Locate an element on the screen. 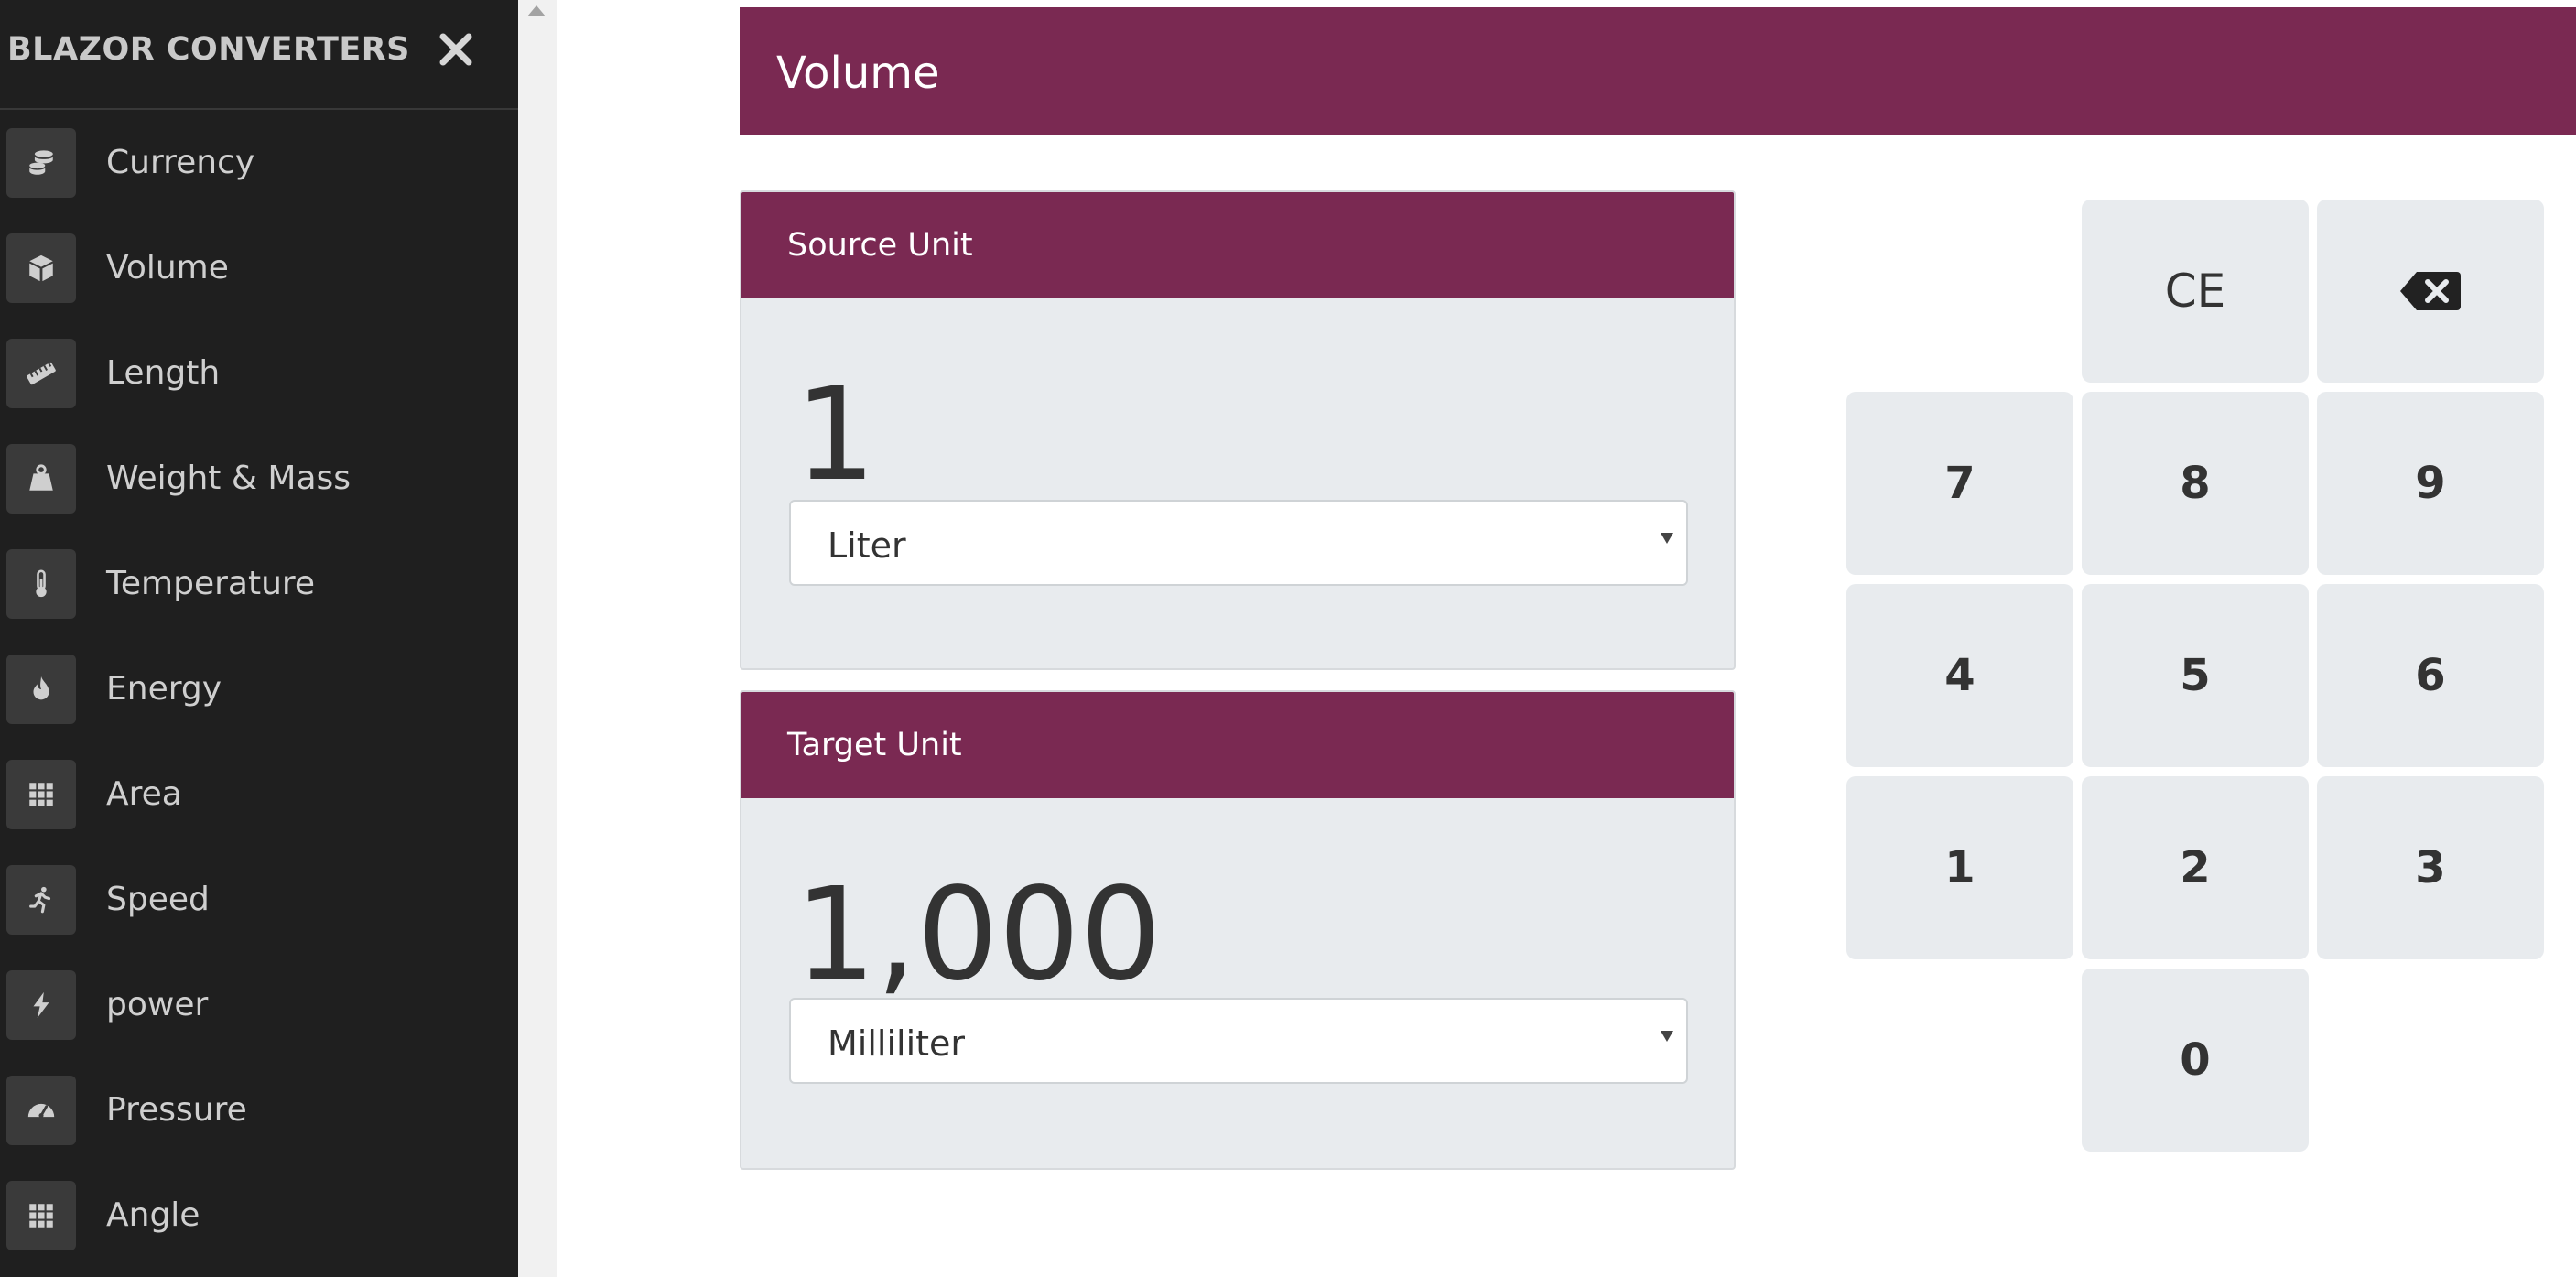 This screenshot has height=1277, width=2576. sidebar-item-temperature: Temperature is located at coordinates (259, 584).